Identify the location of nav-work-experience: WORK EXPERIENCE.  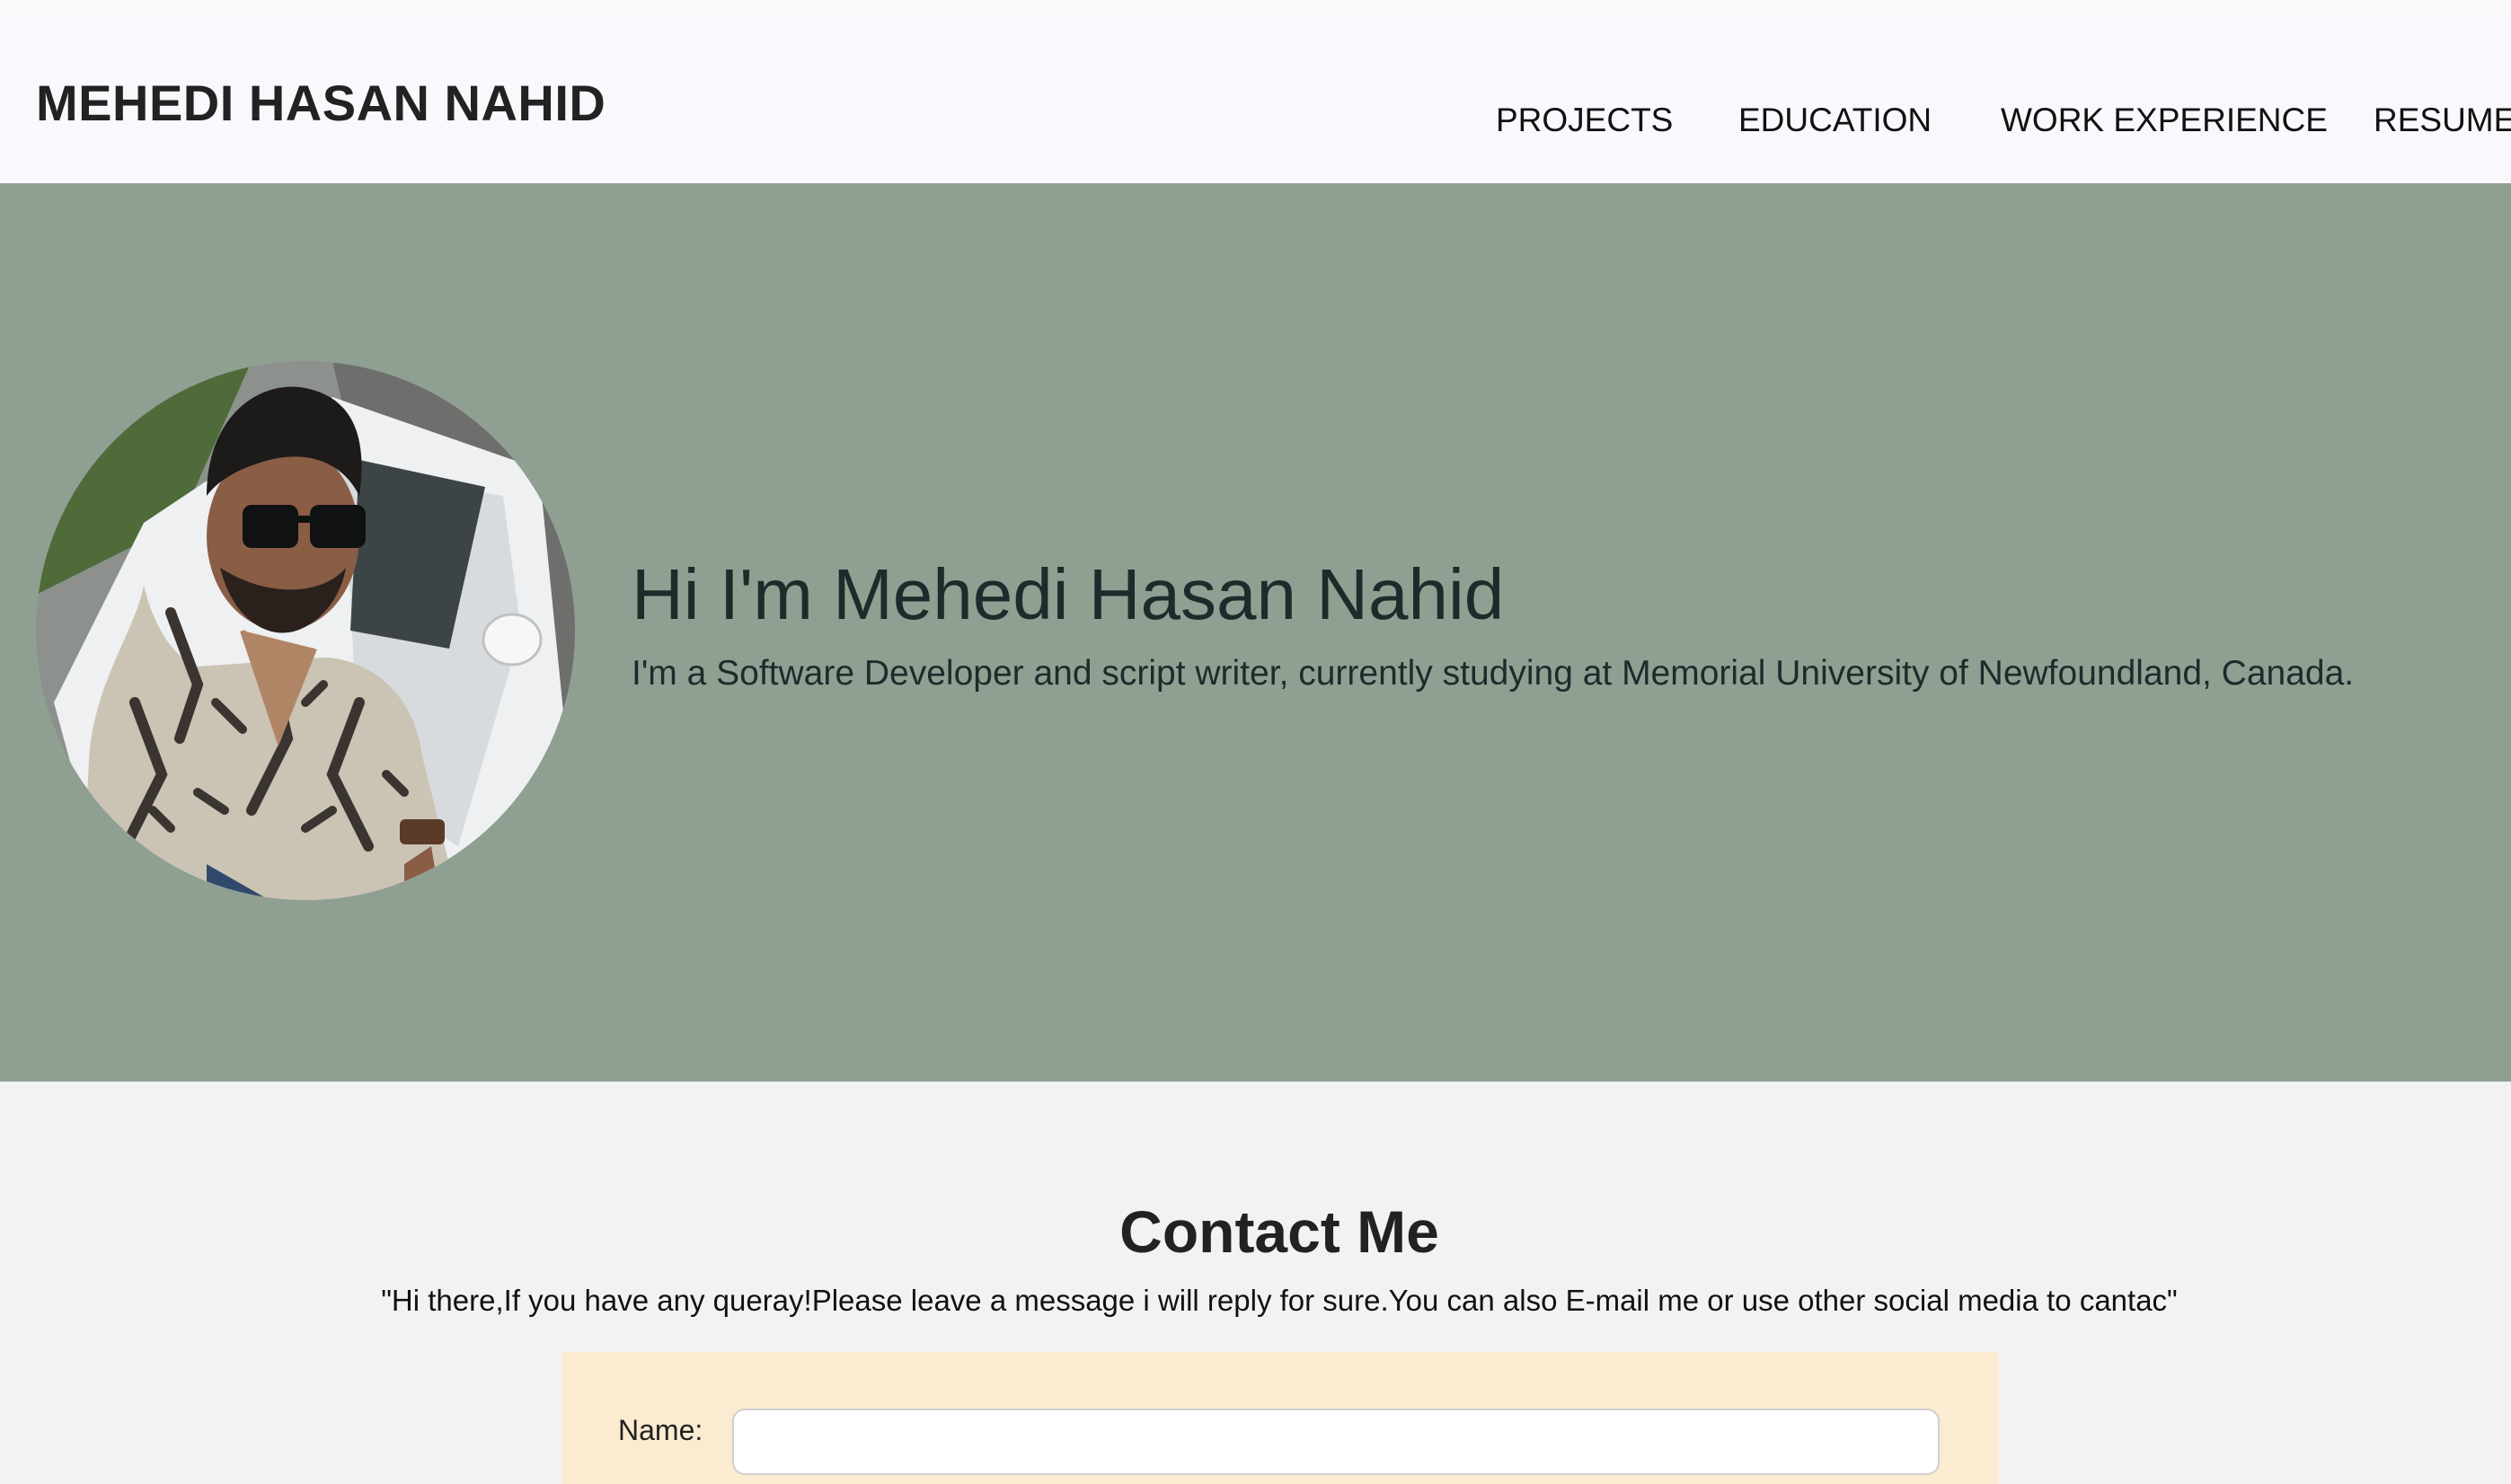
(2164, 120).